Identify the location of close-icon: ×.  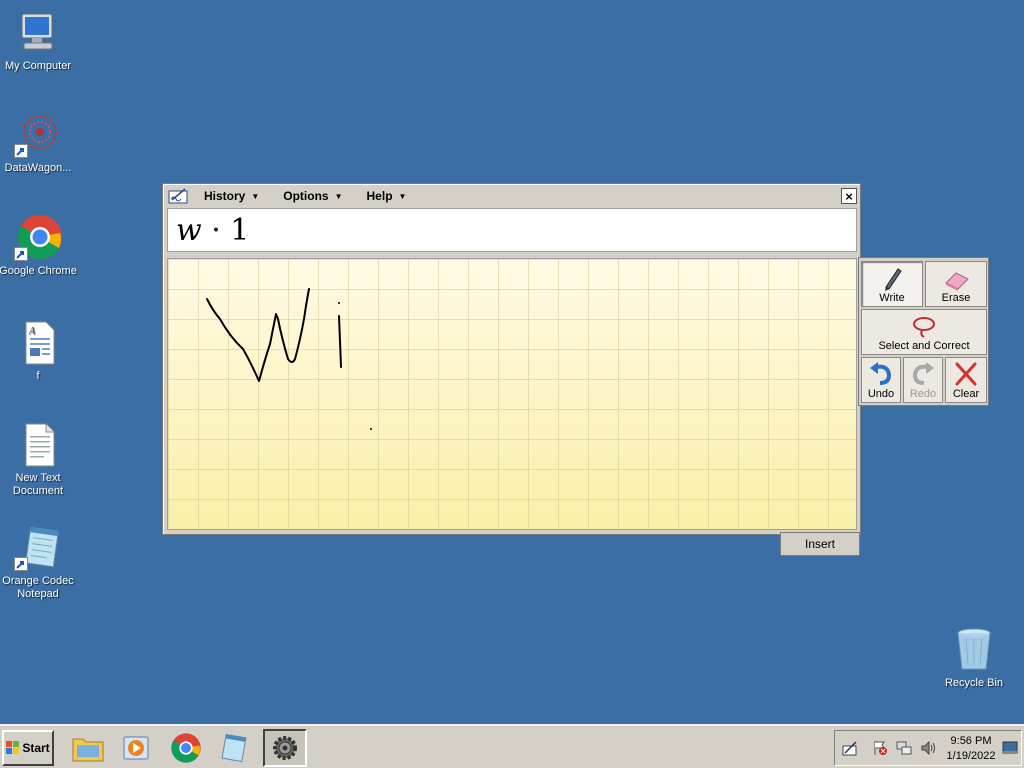
(849, 196).